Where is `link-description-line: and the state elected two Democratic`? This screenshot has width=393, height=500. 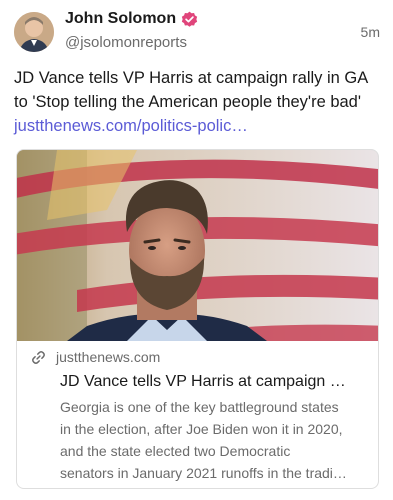
link-description-line: and the state elected two Democratic is located at coordinates (175, 451).